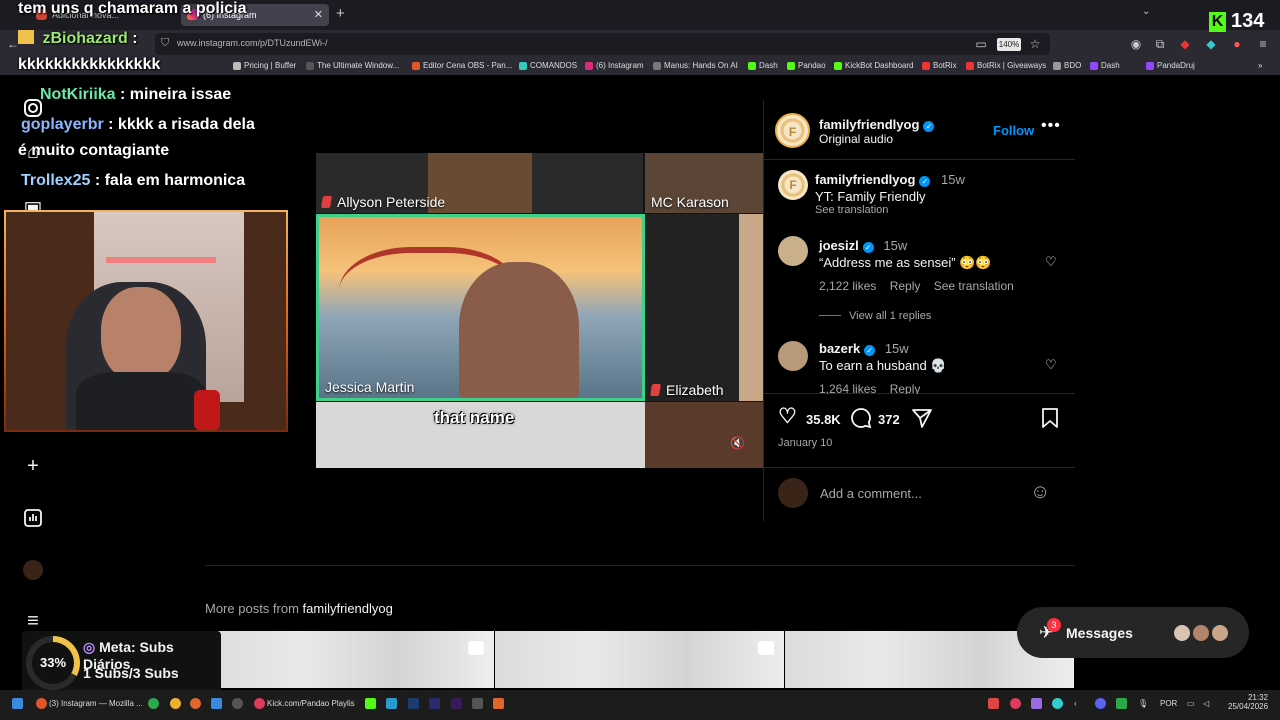 The width and height of the screenshot is (1280, 720). I want to click on close-tab-icon: ✕, so click(318, 15).